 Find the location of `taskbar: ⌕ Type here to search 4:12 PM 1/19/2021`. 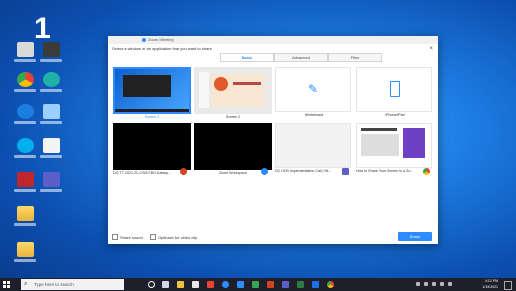

taskbar: ⌕ Type here to search 4:12 PM 1/19/2021 is located at coordinates (258, 284).